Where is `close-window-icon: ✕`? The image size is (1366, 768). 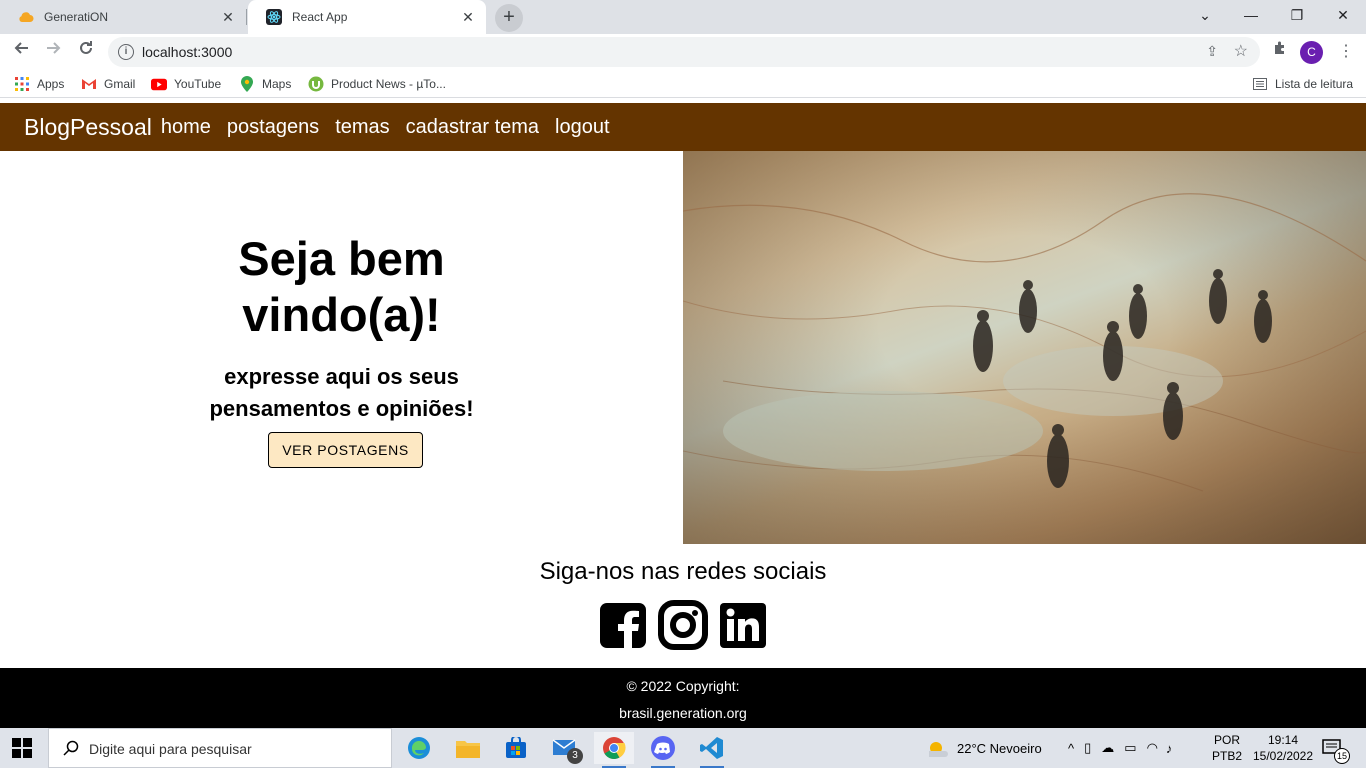
close-window-icon: ✕ is located at coordinates (1343, 17).